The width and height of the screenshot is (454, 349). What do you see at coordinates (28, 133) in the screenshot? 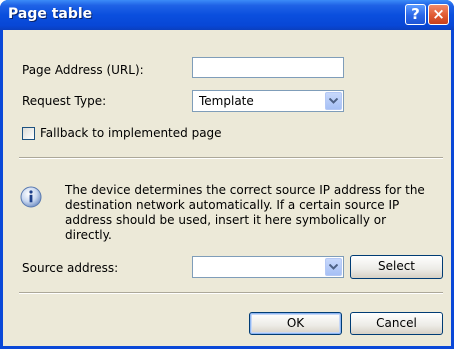
I see `fallback-checkbox` at bounding box center [28, 133].